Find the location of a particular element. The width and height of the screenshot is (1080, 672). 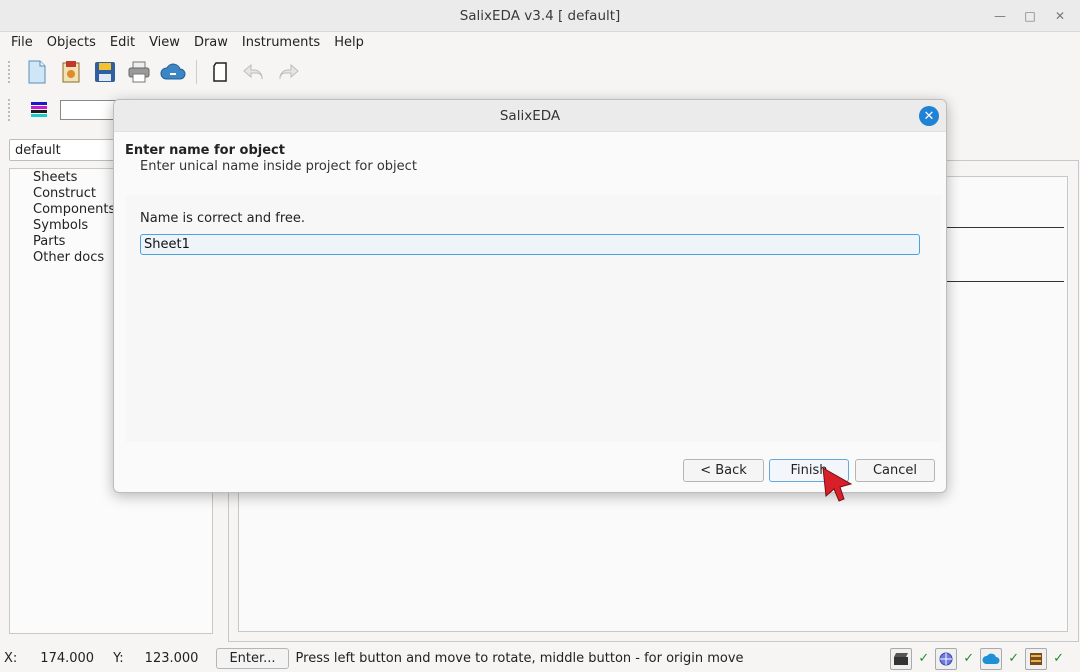

menu-edit: Edit is located at coordinates (122, 42).